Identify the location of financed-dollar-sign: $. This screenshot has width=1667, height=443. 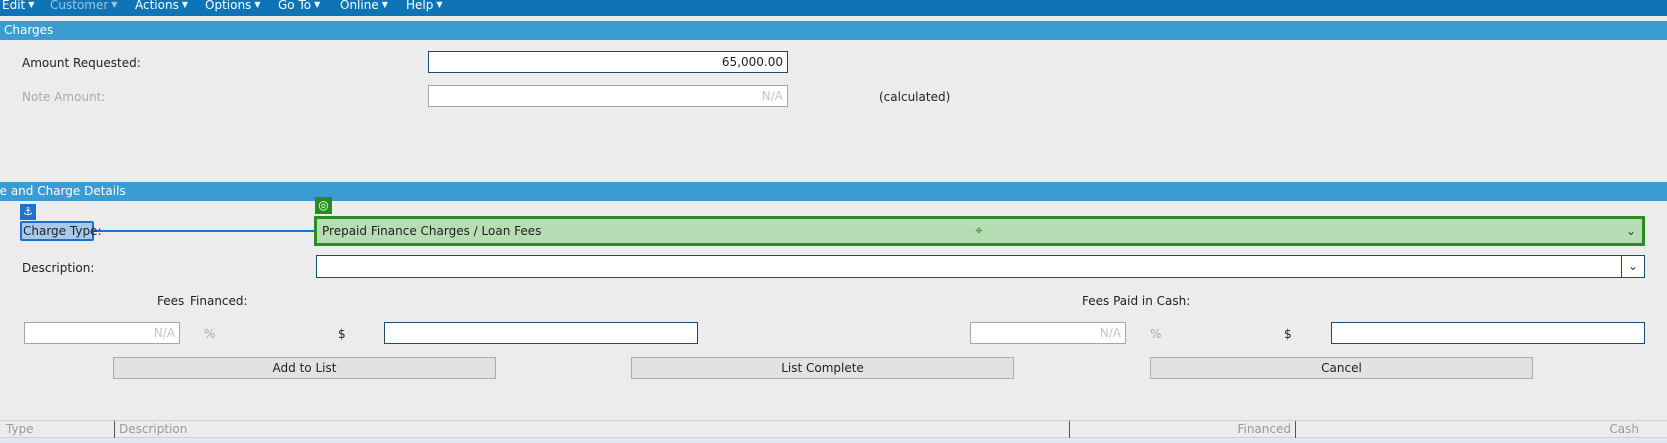
(342, 334).